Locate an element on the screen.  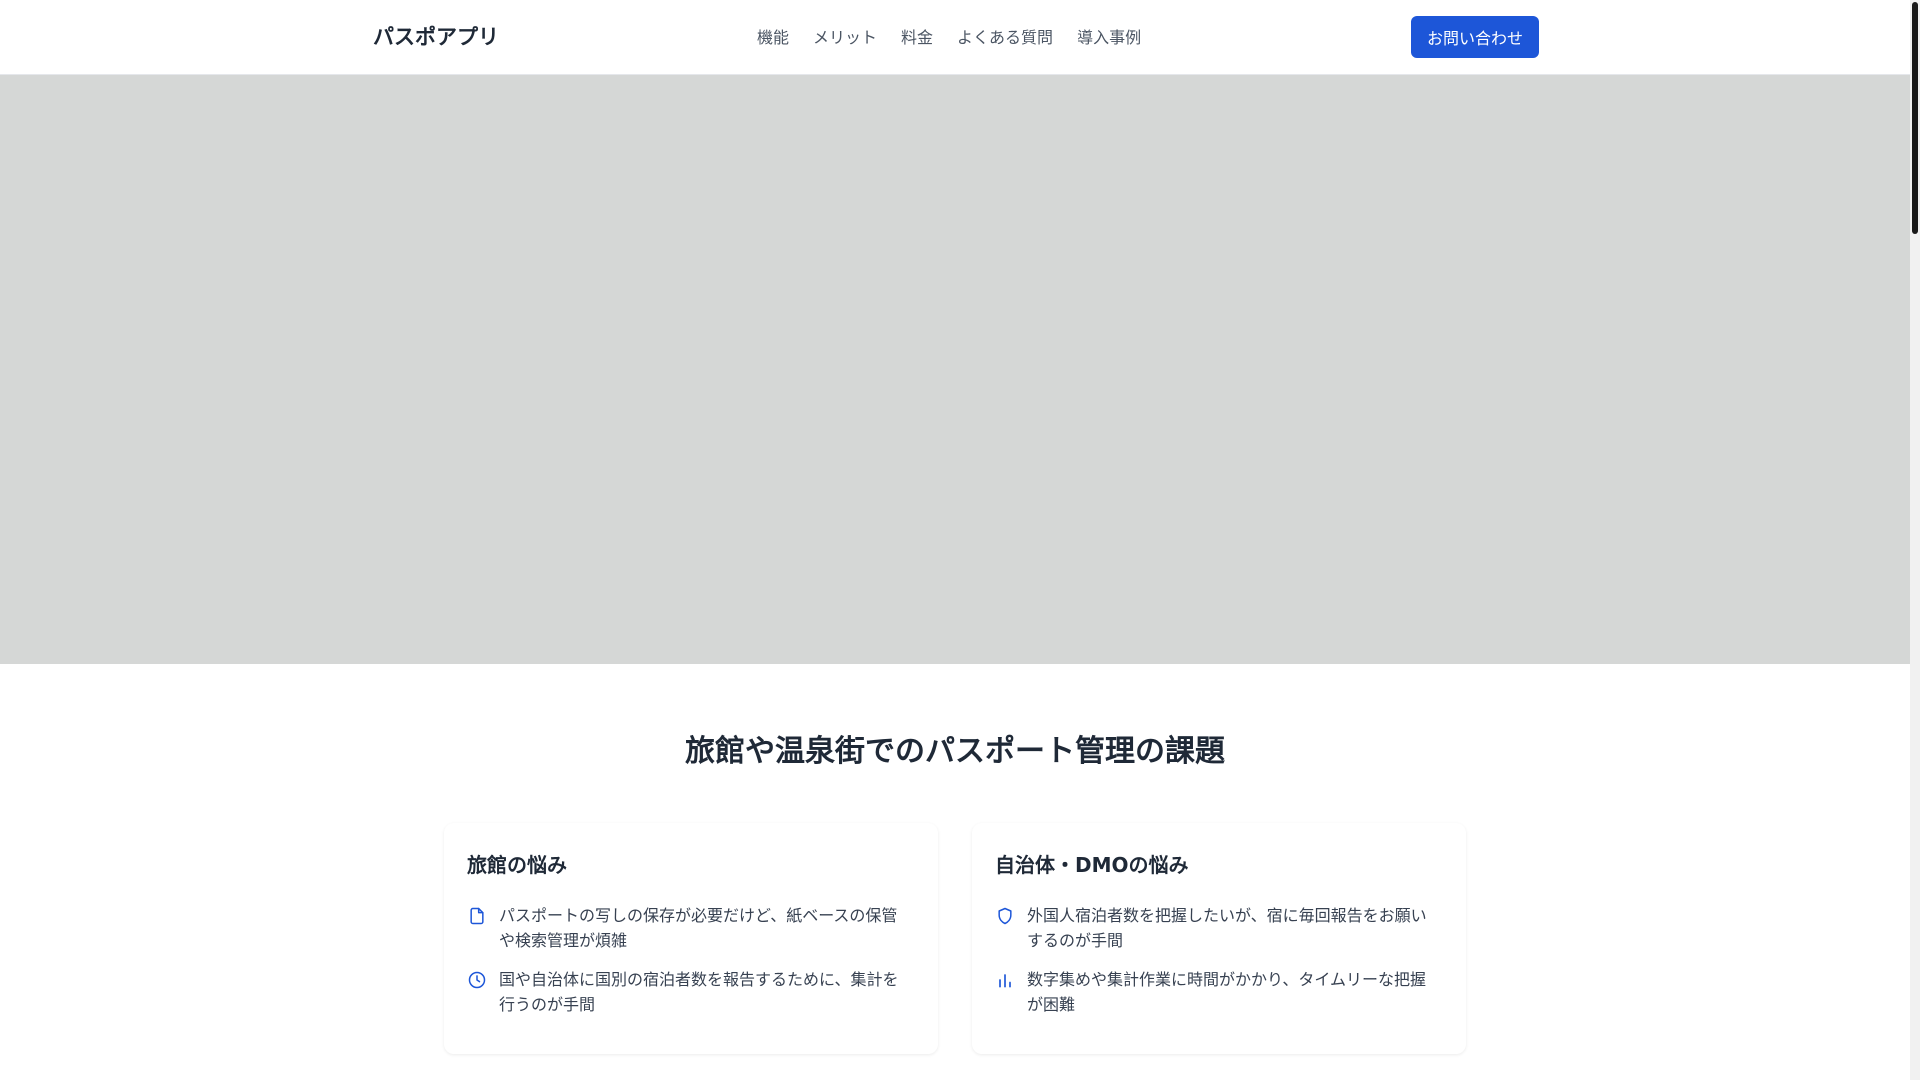
problem-item: 外国人宿泊者数を把握したいが、宿に毎回報告をお願いするのが手間 is located at coordinates (1215, 928).